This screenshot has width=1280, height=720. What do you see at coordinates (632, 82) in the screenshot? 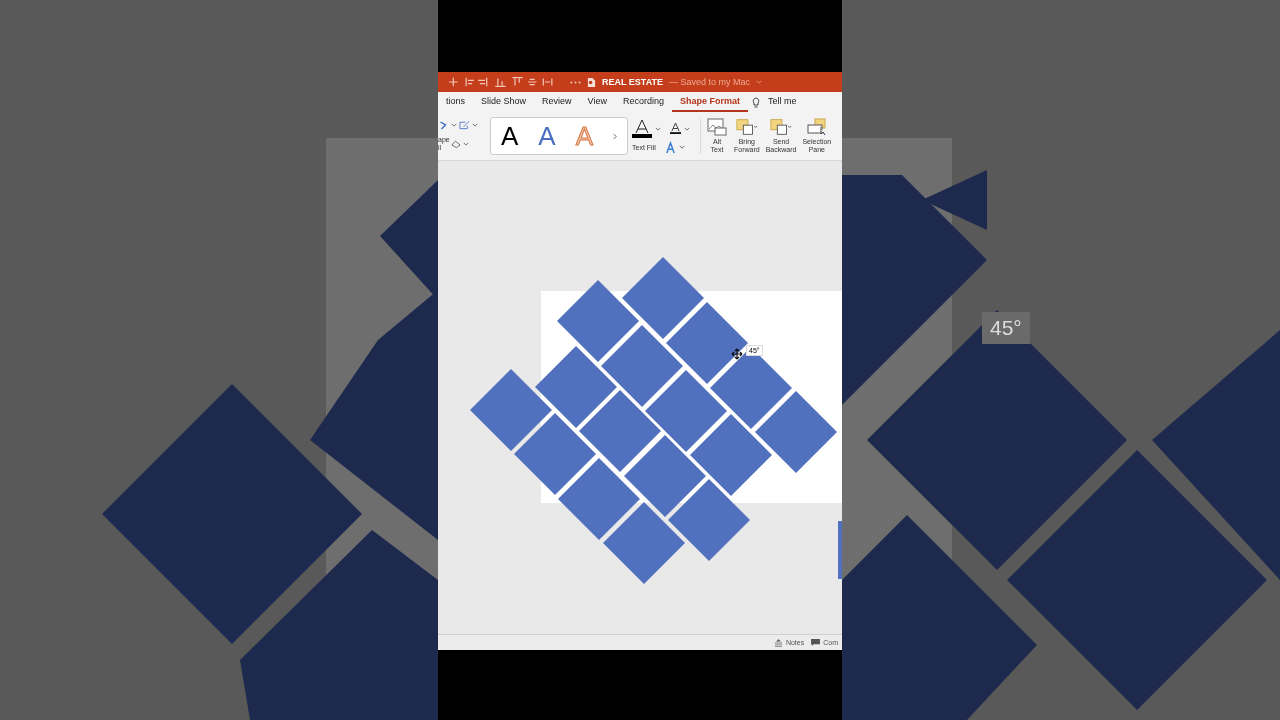
I see `window-title: REAL ESTATE` at bounding box center [632, 82].